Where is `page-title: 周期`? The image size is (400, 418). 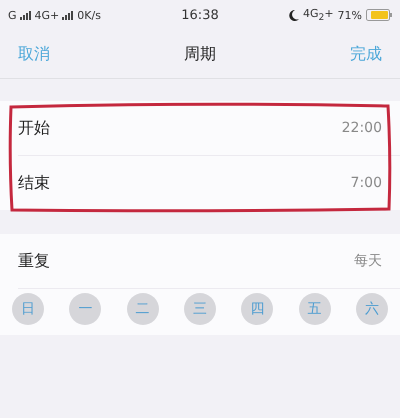 page-title: 周期 is located at coordinates (200, 54).